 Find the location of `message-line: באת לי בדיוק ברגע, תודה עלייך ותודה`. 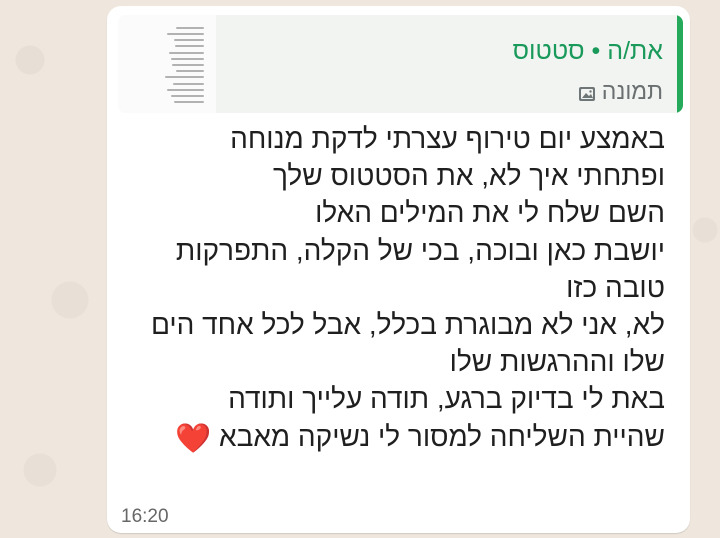

message-line: באת לי בדיוק ברגע, תודה עלייך ותודה is located at coordinates (446, 399).